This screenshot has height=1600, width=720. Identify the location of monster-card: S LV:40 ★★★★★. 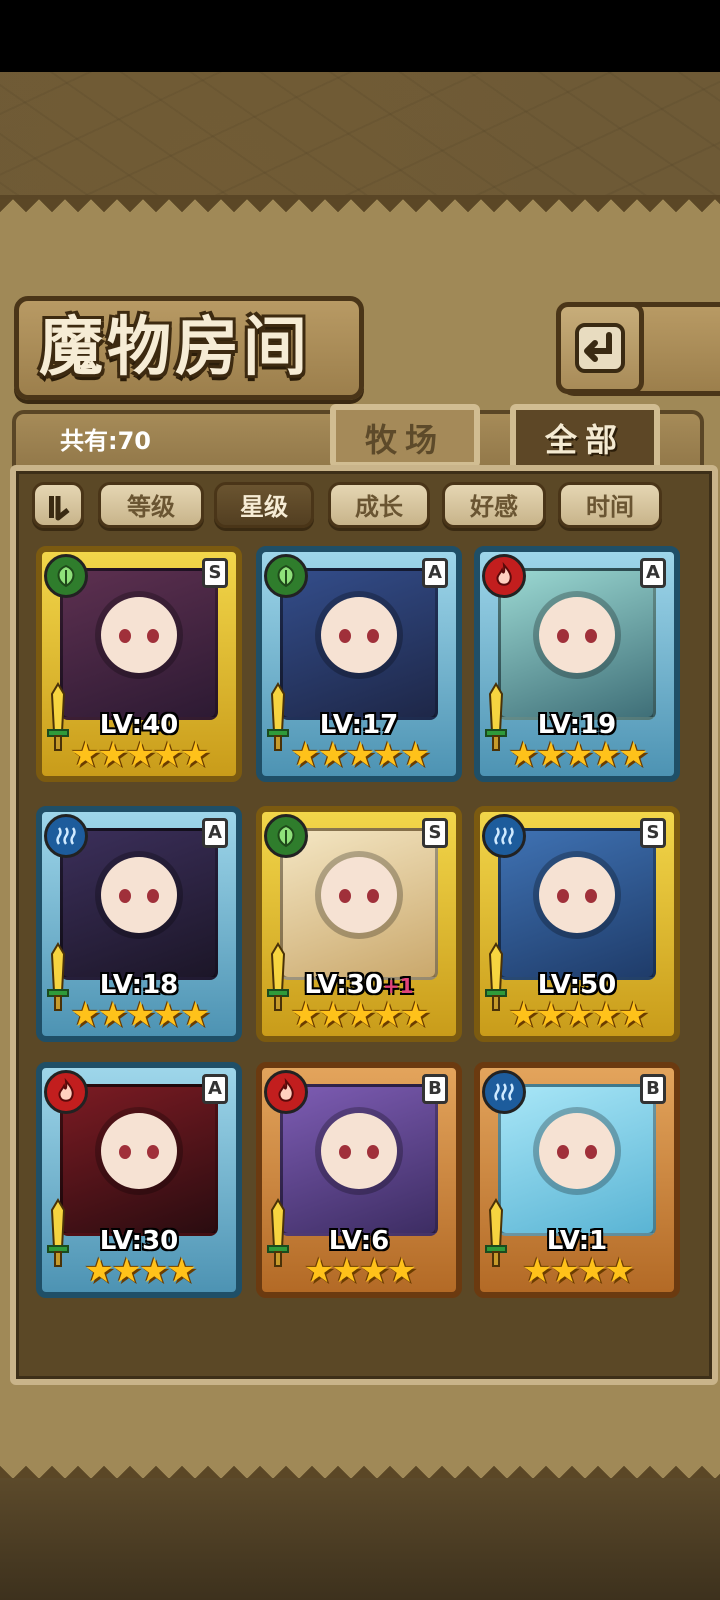
(139, 664).